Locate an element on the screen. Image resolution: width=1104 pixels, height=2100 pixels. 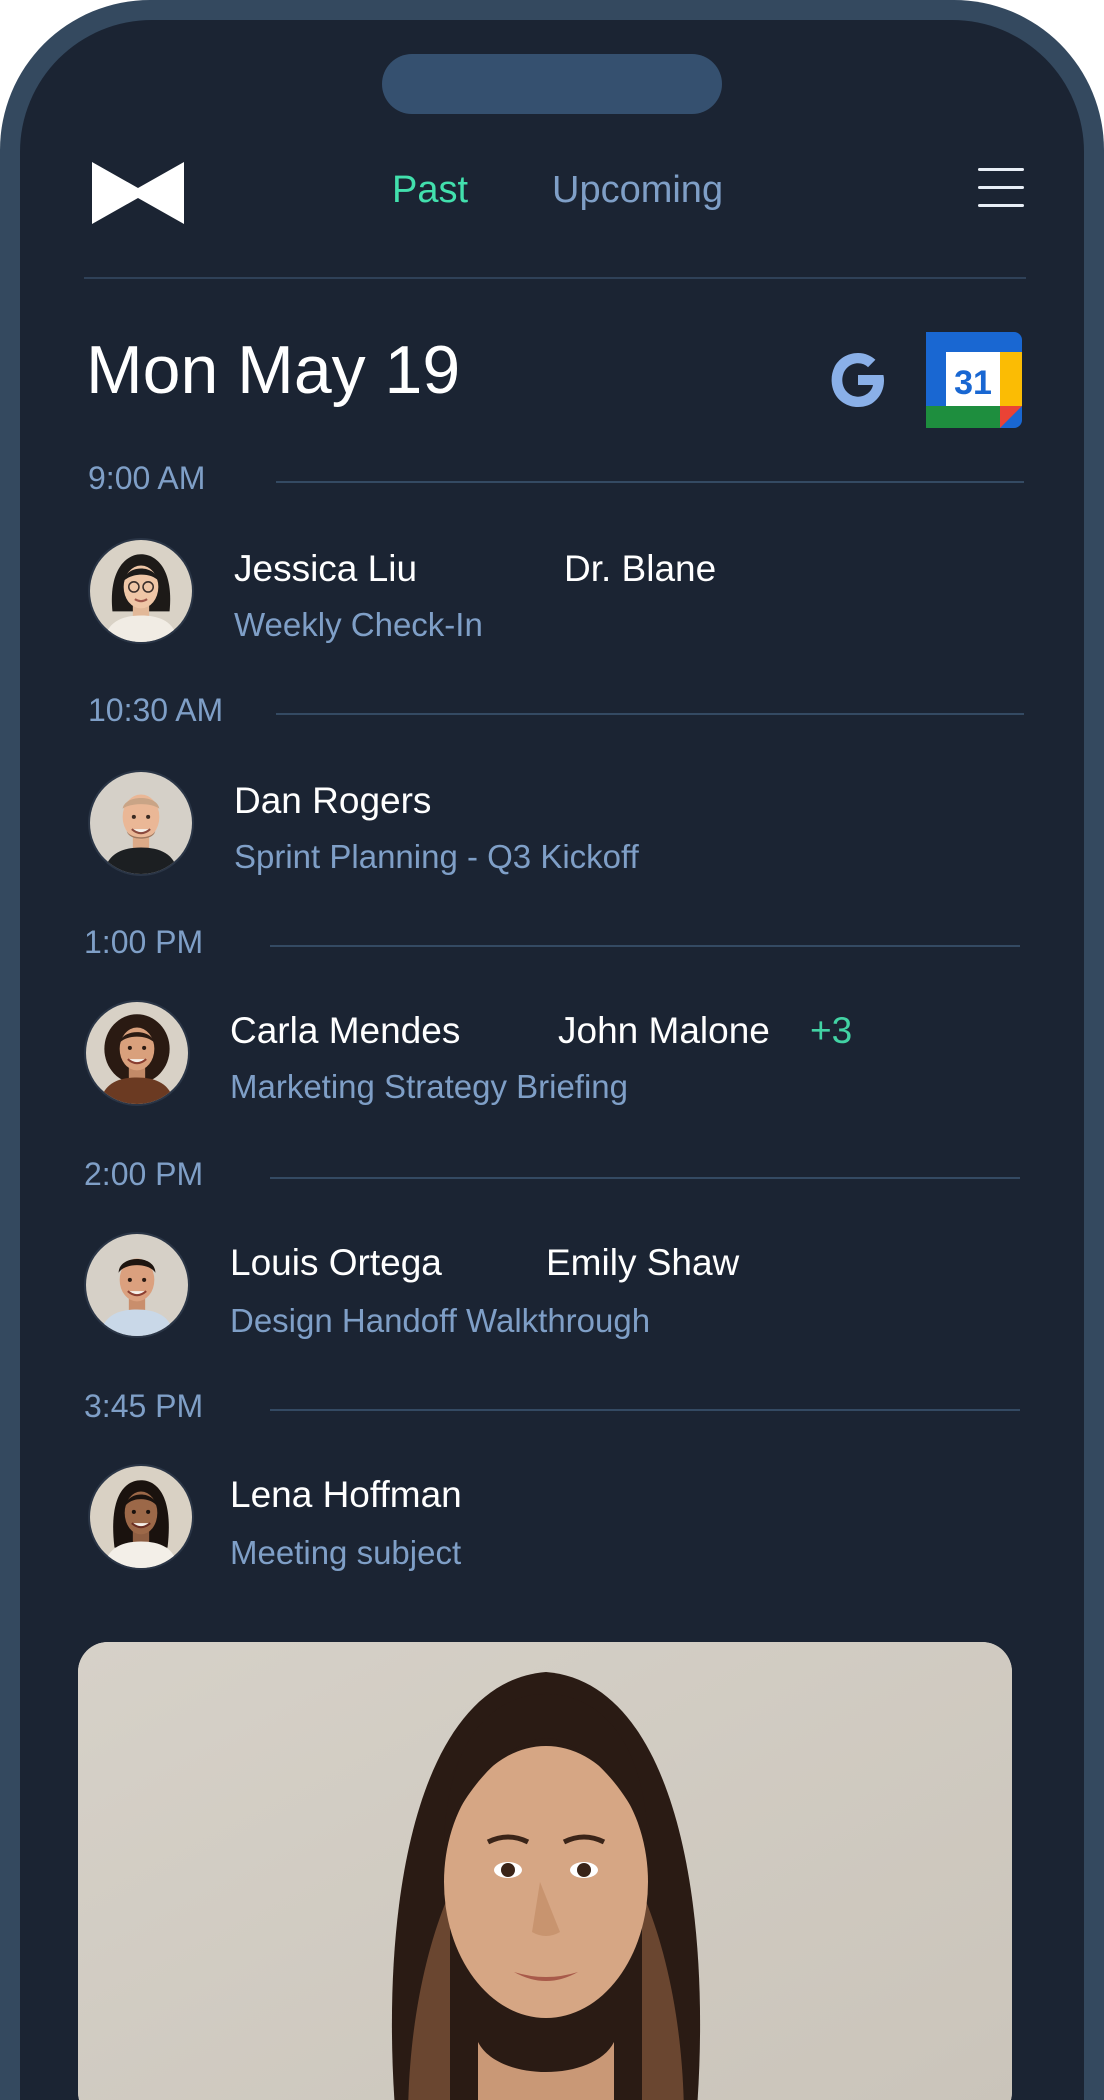
google-g-icon is located at coordinates (858, 380).